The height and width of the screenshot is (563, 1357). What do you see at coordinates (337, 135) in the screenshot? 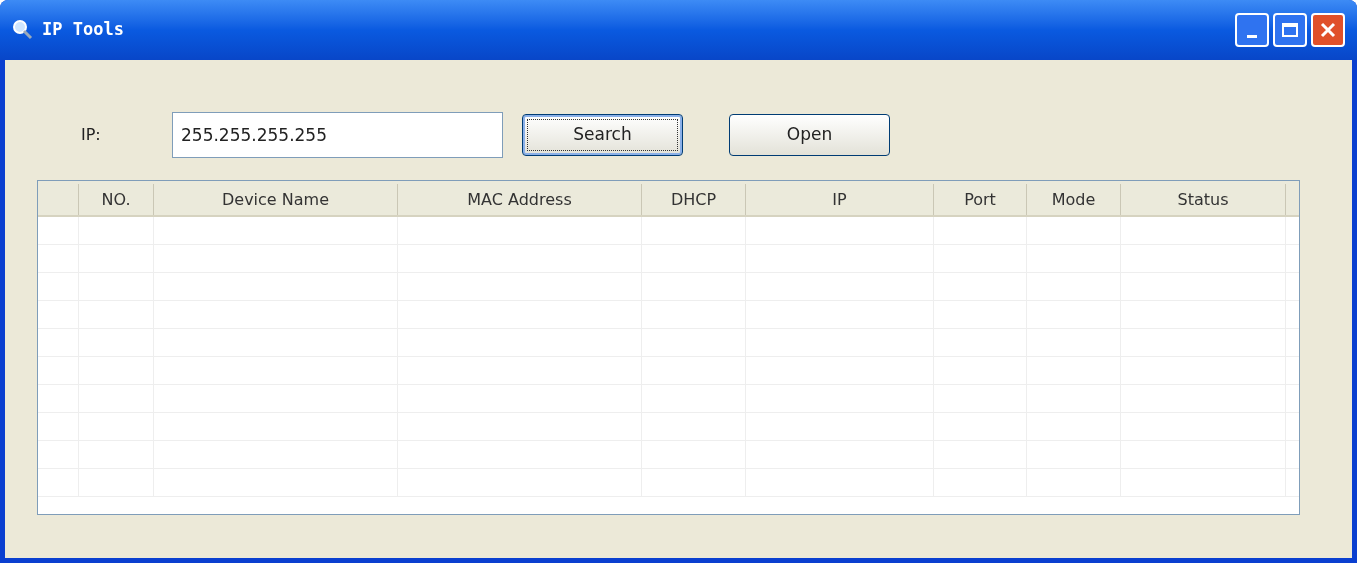
I see `ip-input-field: 255.255.255.255` at bounding box center [337, 135].